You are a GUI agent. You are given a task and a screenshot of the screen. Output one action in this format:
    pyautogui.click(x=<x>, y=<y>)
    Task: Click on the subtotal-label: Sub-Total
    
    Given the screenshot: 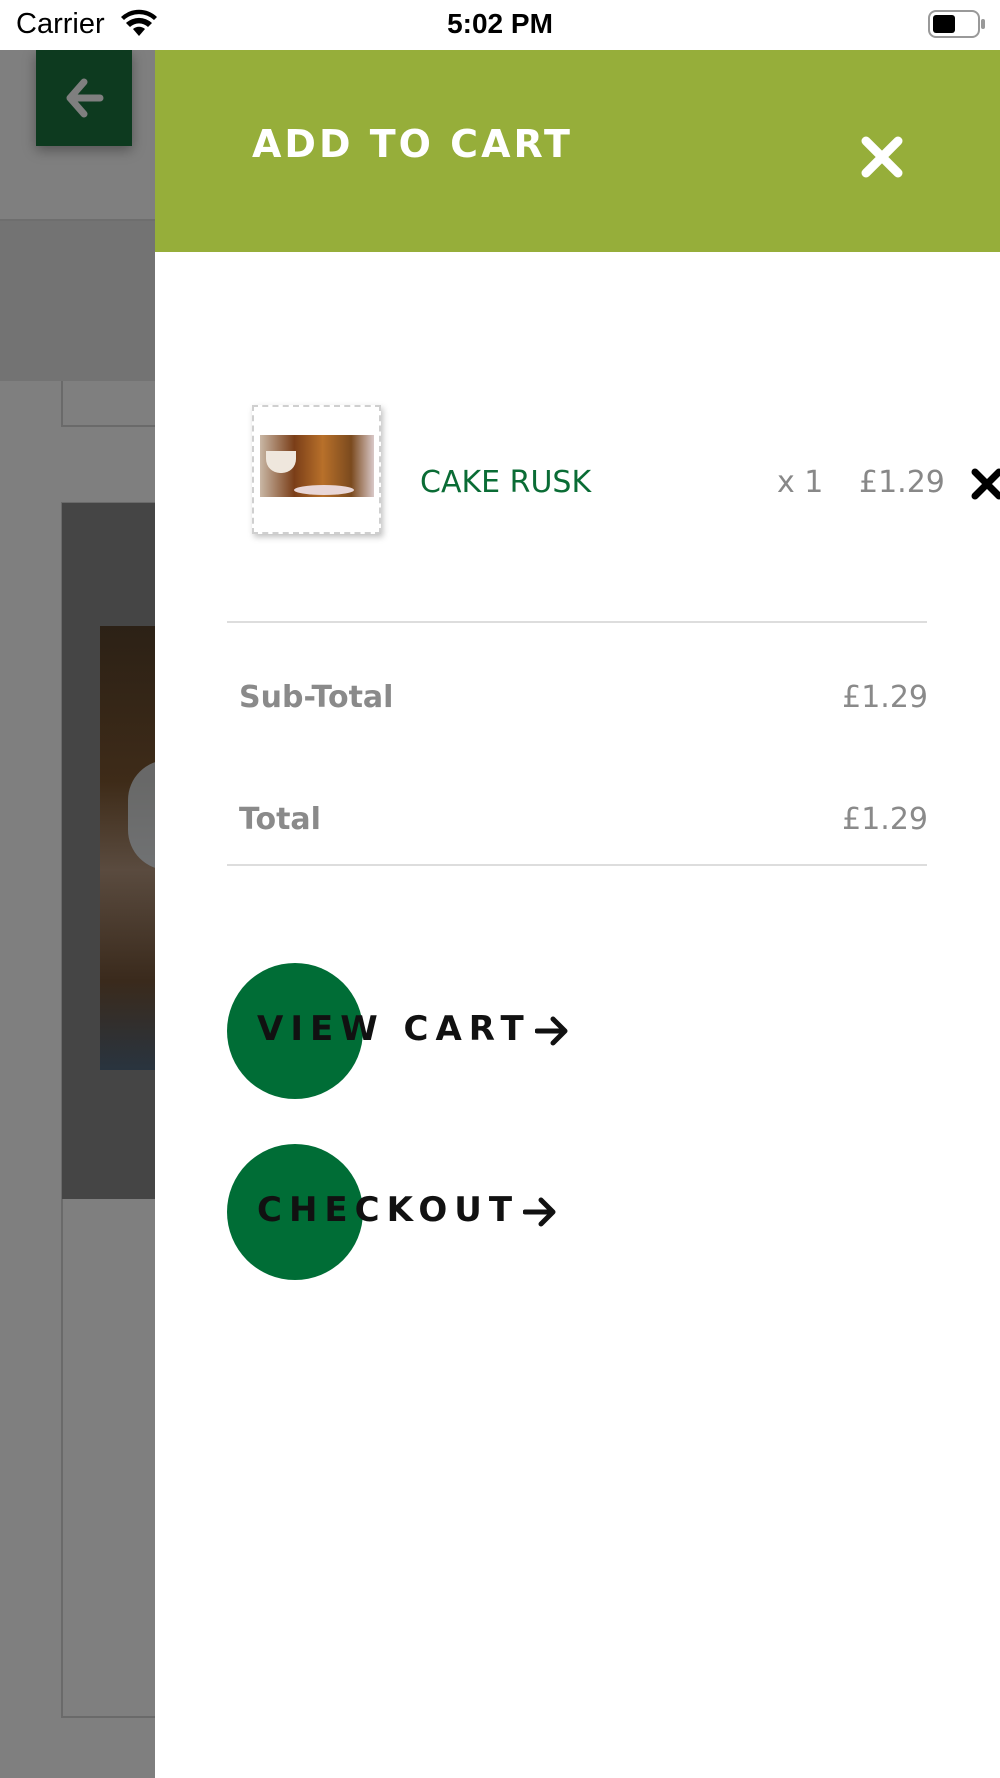 What is the action you would take?
    pyautogui.click(x=316, y=697)
    